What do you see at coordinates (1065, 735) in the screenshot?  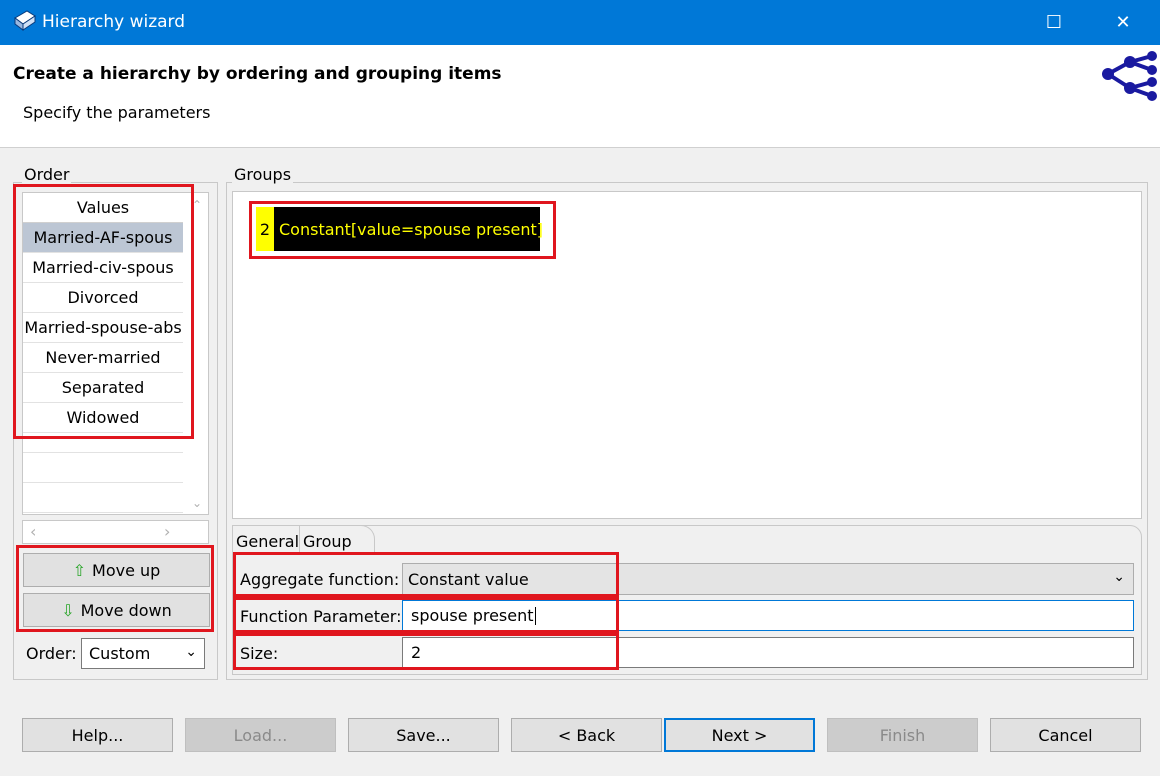 I see `cancel-button: Cancel` at bounding box center [1065, 735].